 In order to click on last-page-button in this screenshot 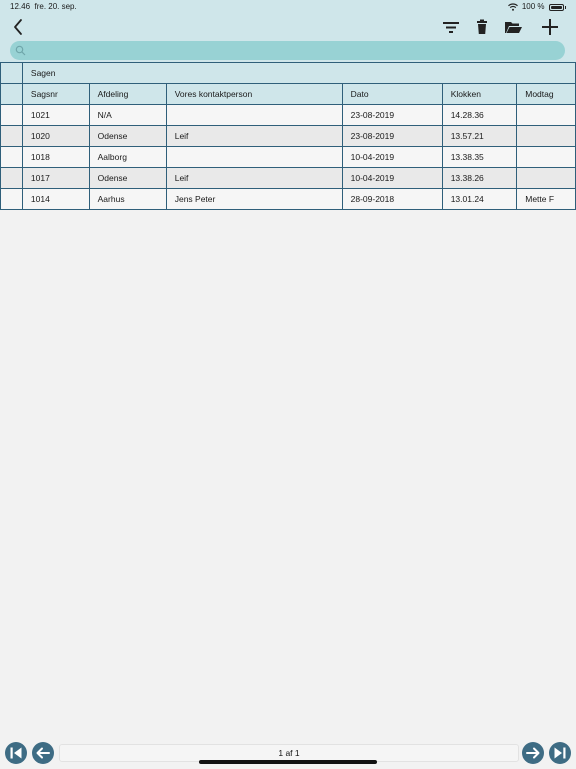, I will do `click(560, 753)`.